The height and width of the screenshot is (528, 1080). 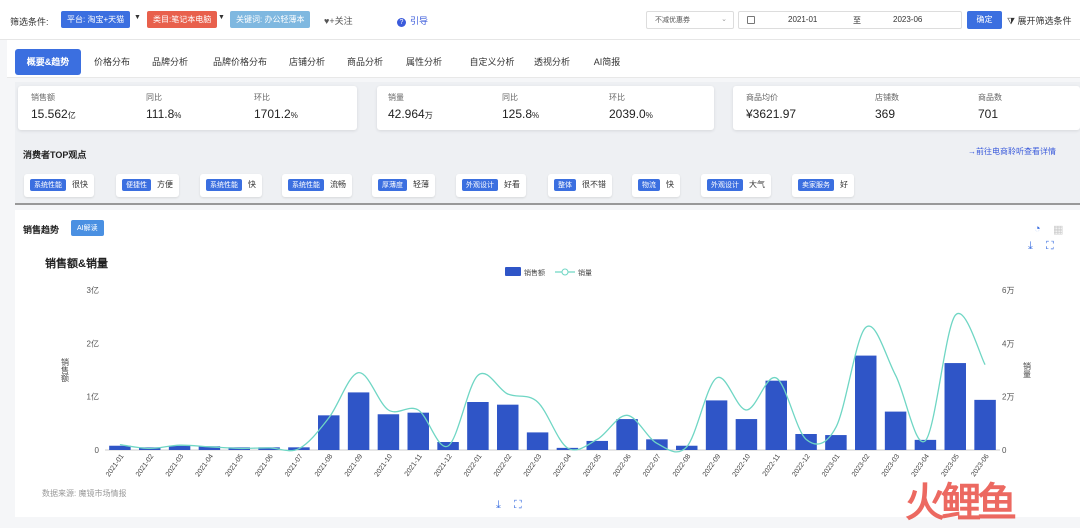 What do you see at coordinates (861, 465) in the screenshot?
I see `x-tick-label: 2023-02` at bounding box center [861, 465].